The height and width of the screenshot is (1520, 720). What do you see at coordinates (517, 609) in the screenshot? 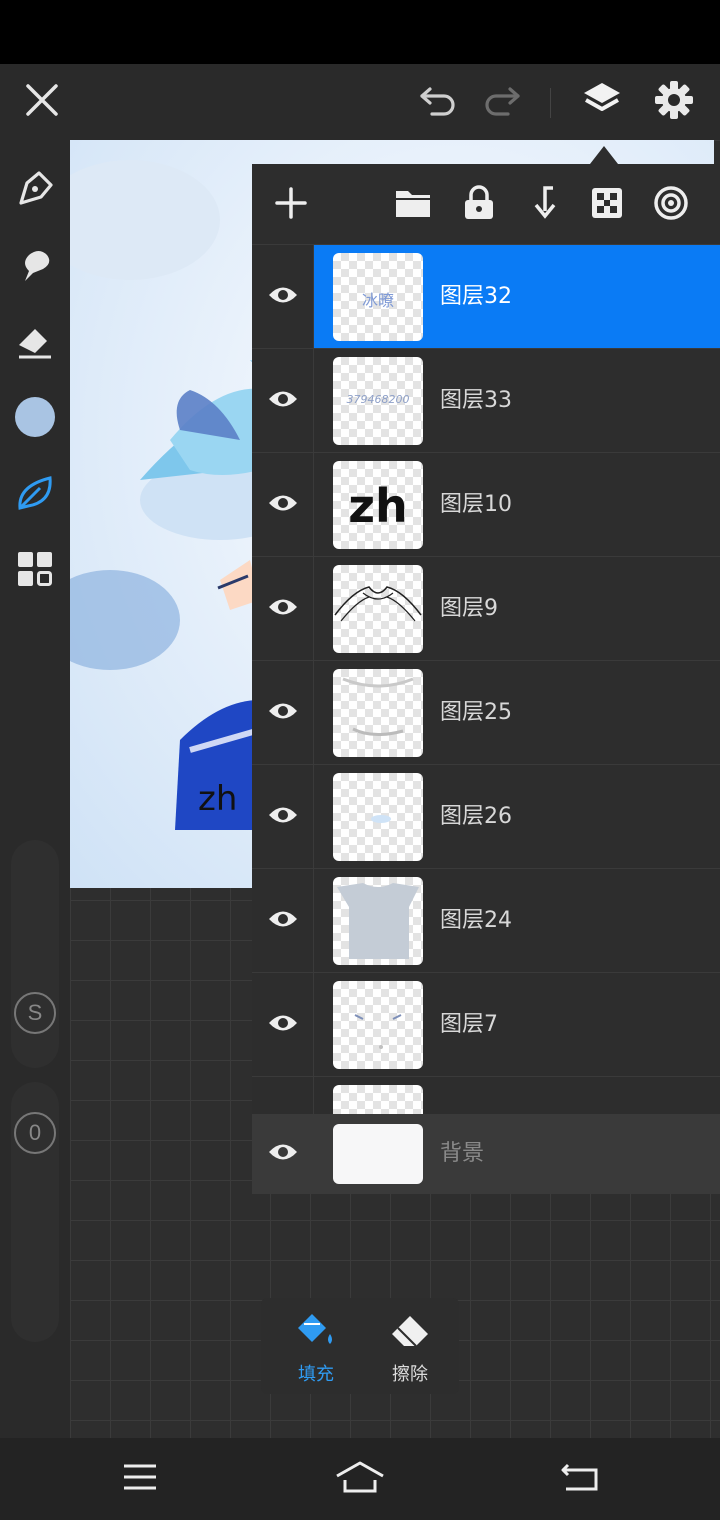
I see `layer-body: 图层9` at bounding box center [517, 609].